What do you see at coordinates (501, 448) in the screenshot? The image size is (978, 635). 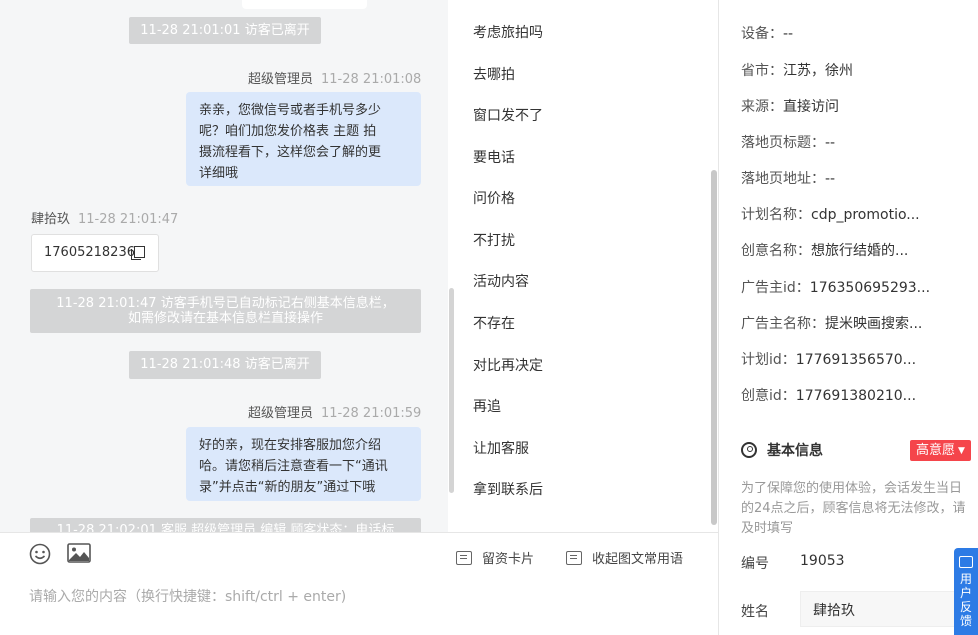 I see `phrase-item: 让加客服` at bounding box center [501, 448].